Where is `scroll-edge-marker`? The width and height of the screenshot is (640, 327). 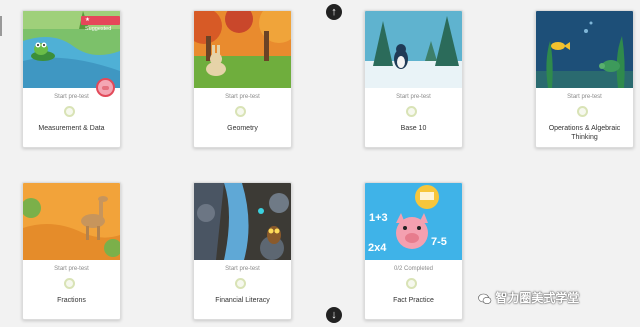 scroll-edge-marker is located at coordinates (1, 26).